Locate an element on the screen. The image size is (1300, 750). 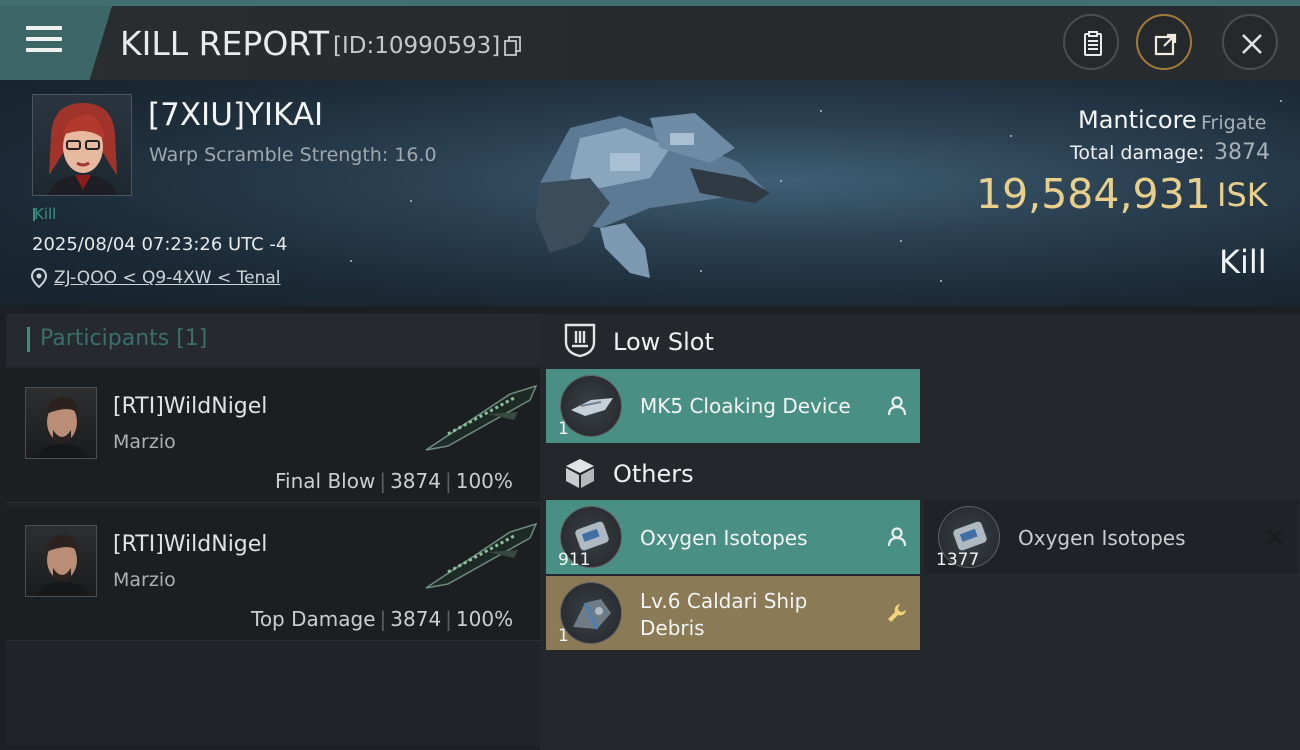
x-icon is located at coordinates (1275, 537).